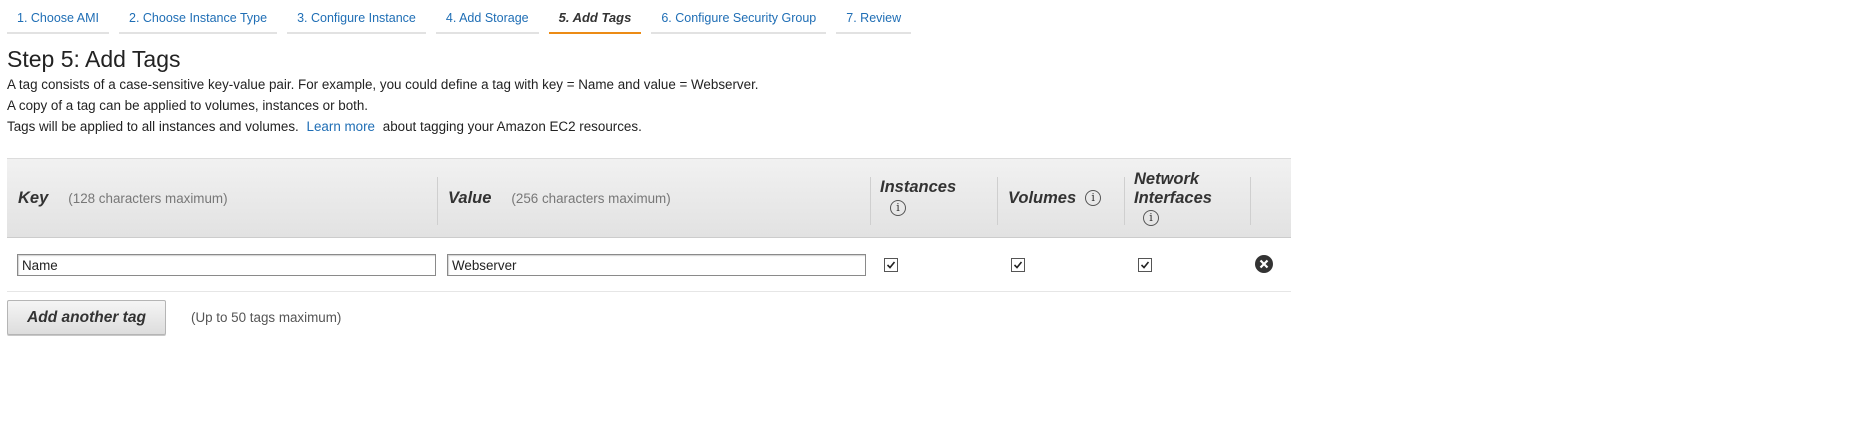 This screenshot has width=1875, height=423. I want to click on value-header-hint: (256 characters maximum), so click(591, 198).